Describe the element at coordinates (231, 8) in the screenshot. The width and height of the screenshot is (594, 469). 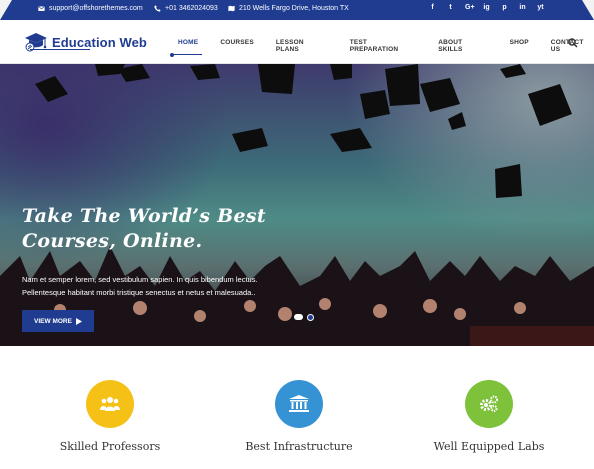
I see `map-icon` at that location.